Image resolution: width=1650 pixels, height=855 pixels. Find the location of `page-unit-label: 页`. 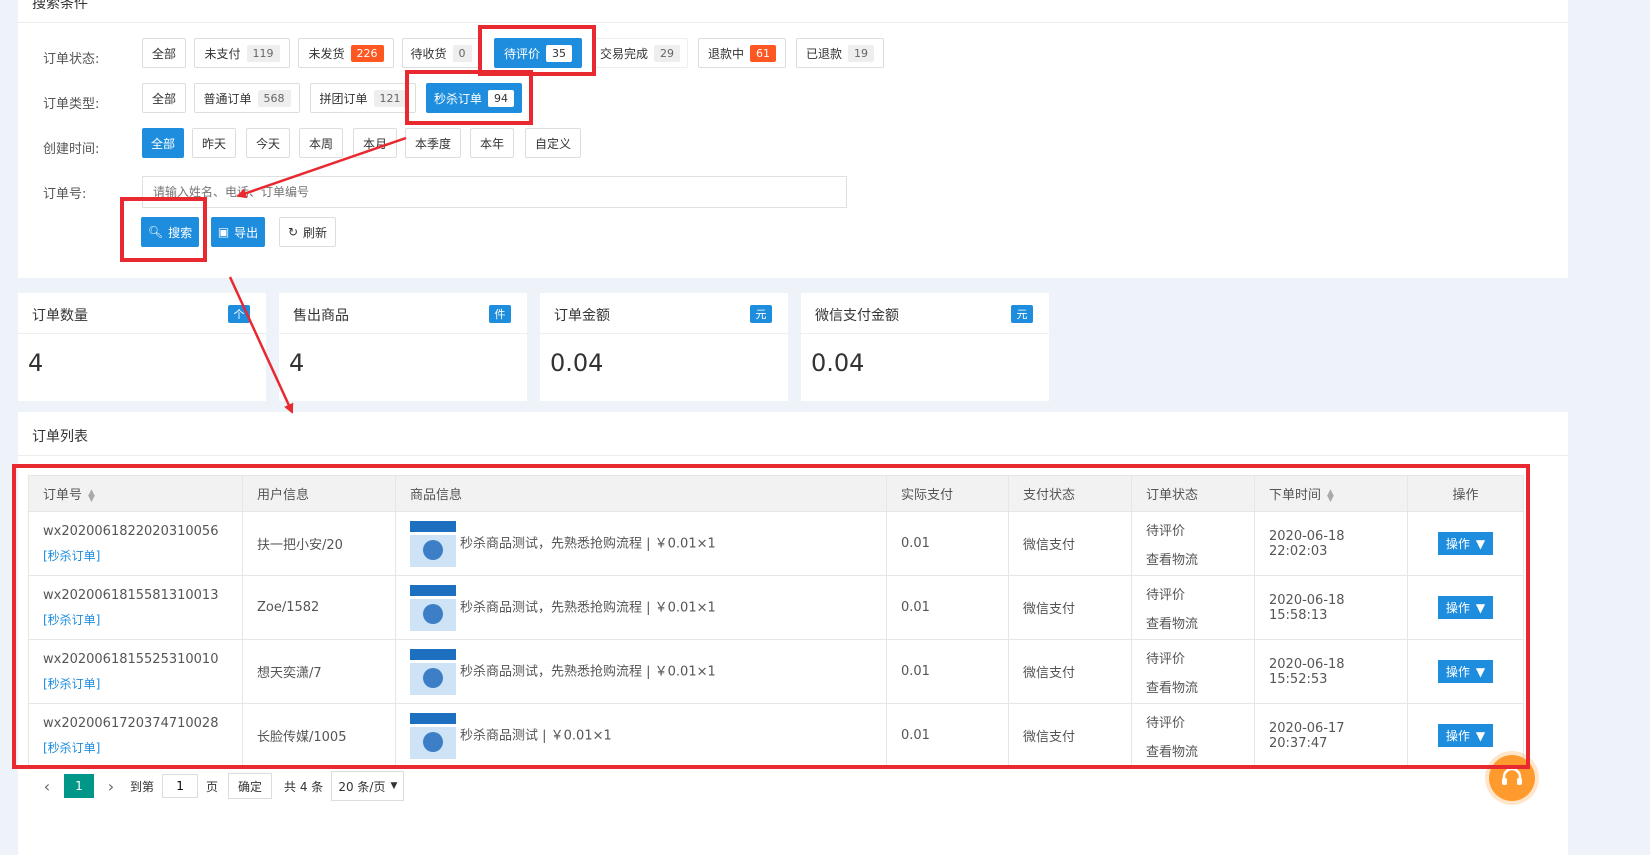

page-unit-label: 页 is located at coordinates (212, 786).